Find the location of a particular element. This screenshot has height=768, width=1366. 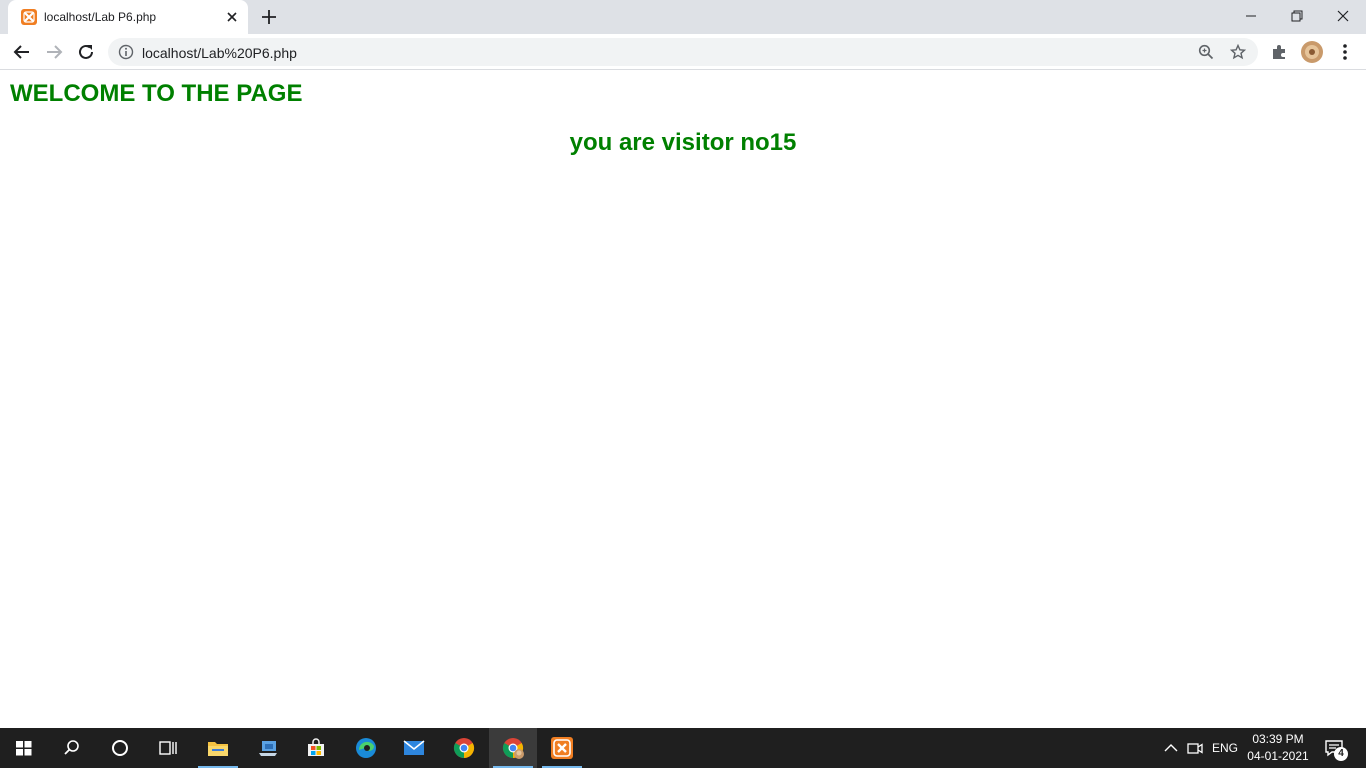

url-text: localhost/Lab%20P6.php is located at coordinates (219, 53).